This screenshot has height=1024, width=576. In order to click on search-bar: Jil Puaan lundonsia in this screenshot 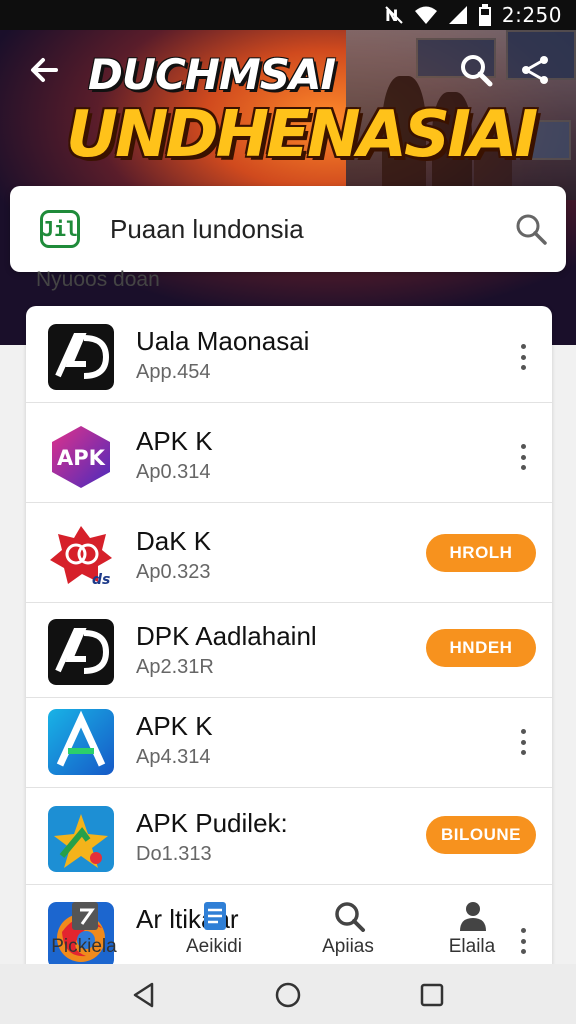, I will do `click(288, 229)`.